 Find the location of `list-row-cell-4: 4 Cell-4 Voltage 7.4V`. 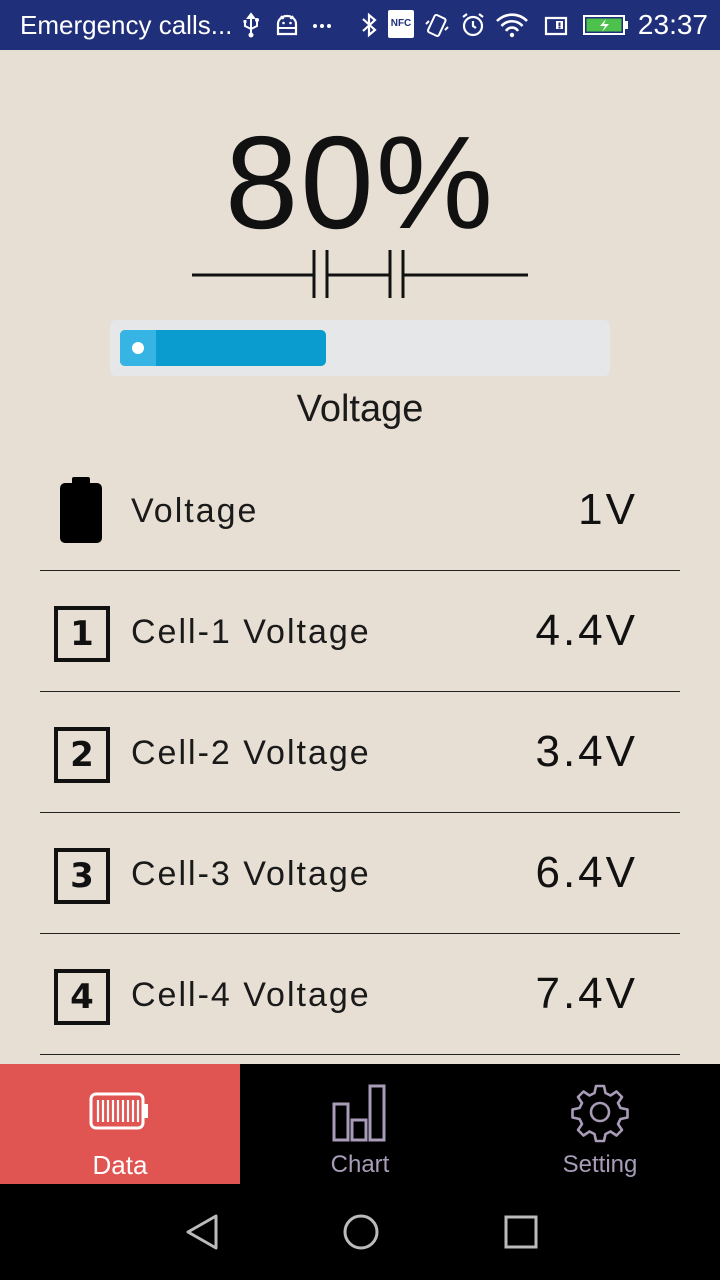

list-row-cell-4: 4 Cell-4 Voltage 7.4V is located at coordinates (360, 995).